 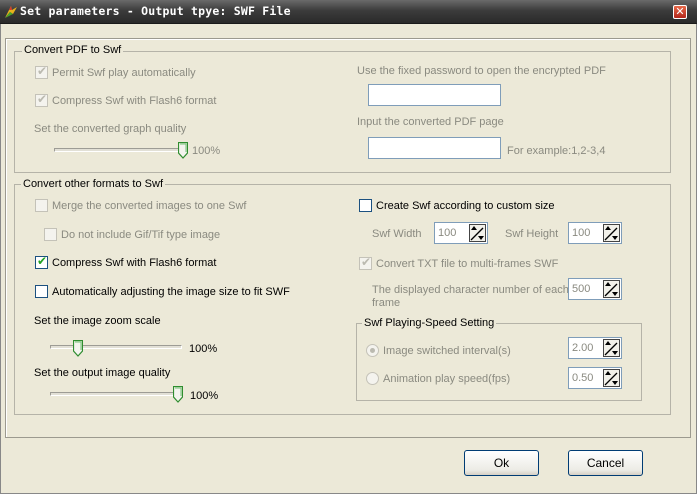 I want to click on convert-txt-label: Convert TXT file to multi-frames SWF, so click(x=467, y=264).